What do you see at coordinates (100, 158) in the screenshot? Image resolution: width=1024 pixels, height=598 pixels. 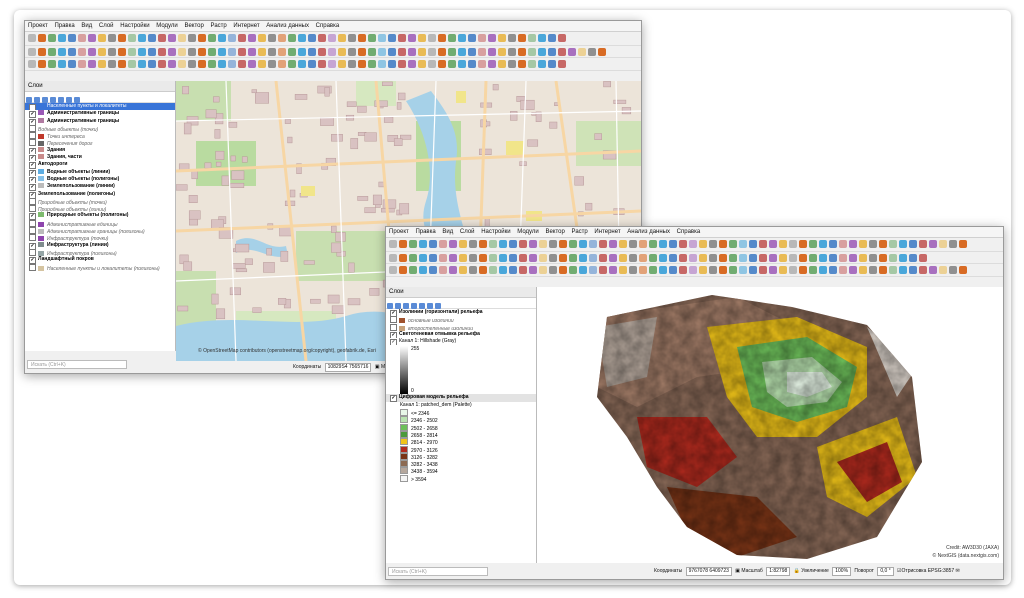 I see `layer-row: ✓ Здания, части` at bounding box center [100, 158].